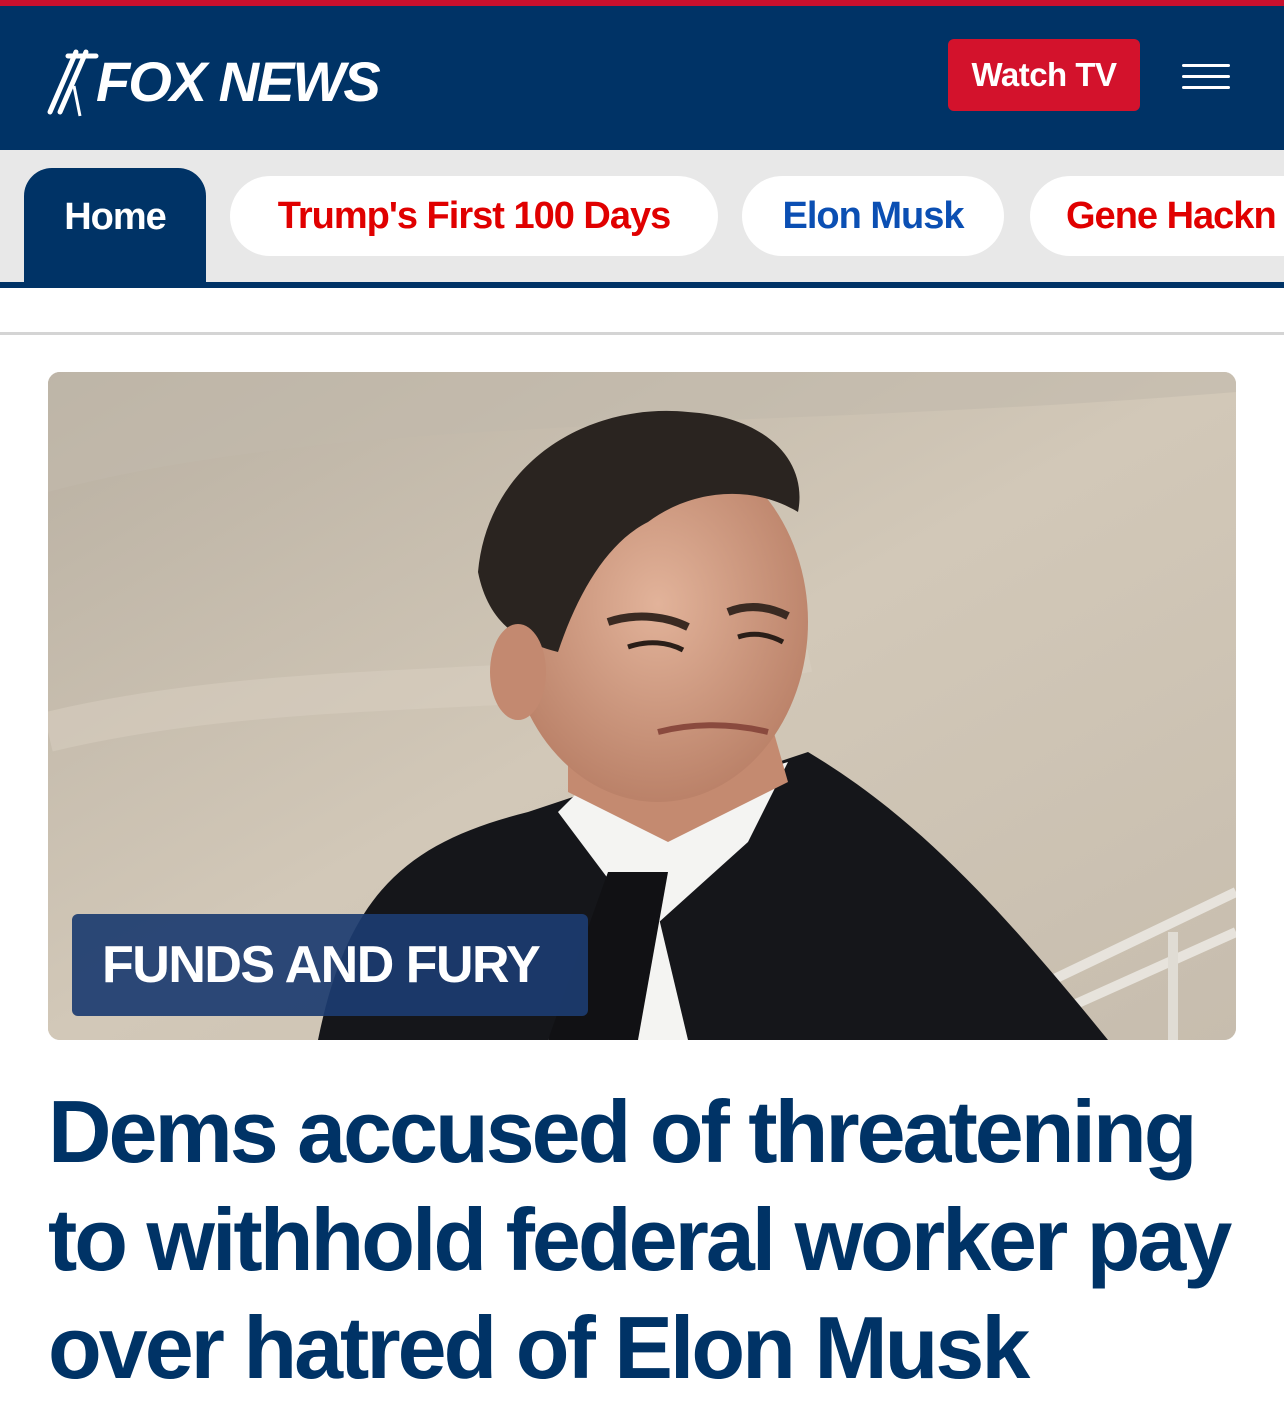 Image resolution: width=1284 pixels, height=1412 pixels. I want to click on hamburger-menu-icon, so click(1206, 65).